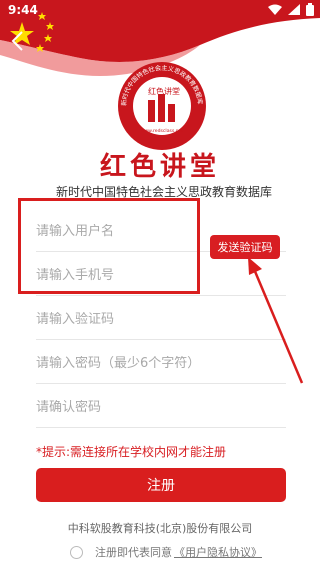 The image size is (320, 570). What do you see at coordinates (109, 246) in the screenshot?
I see `annotation-box` at bounding box center [109, 246].